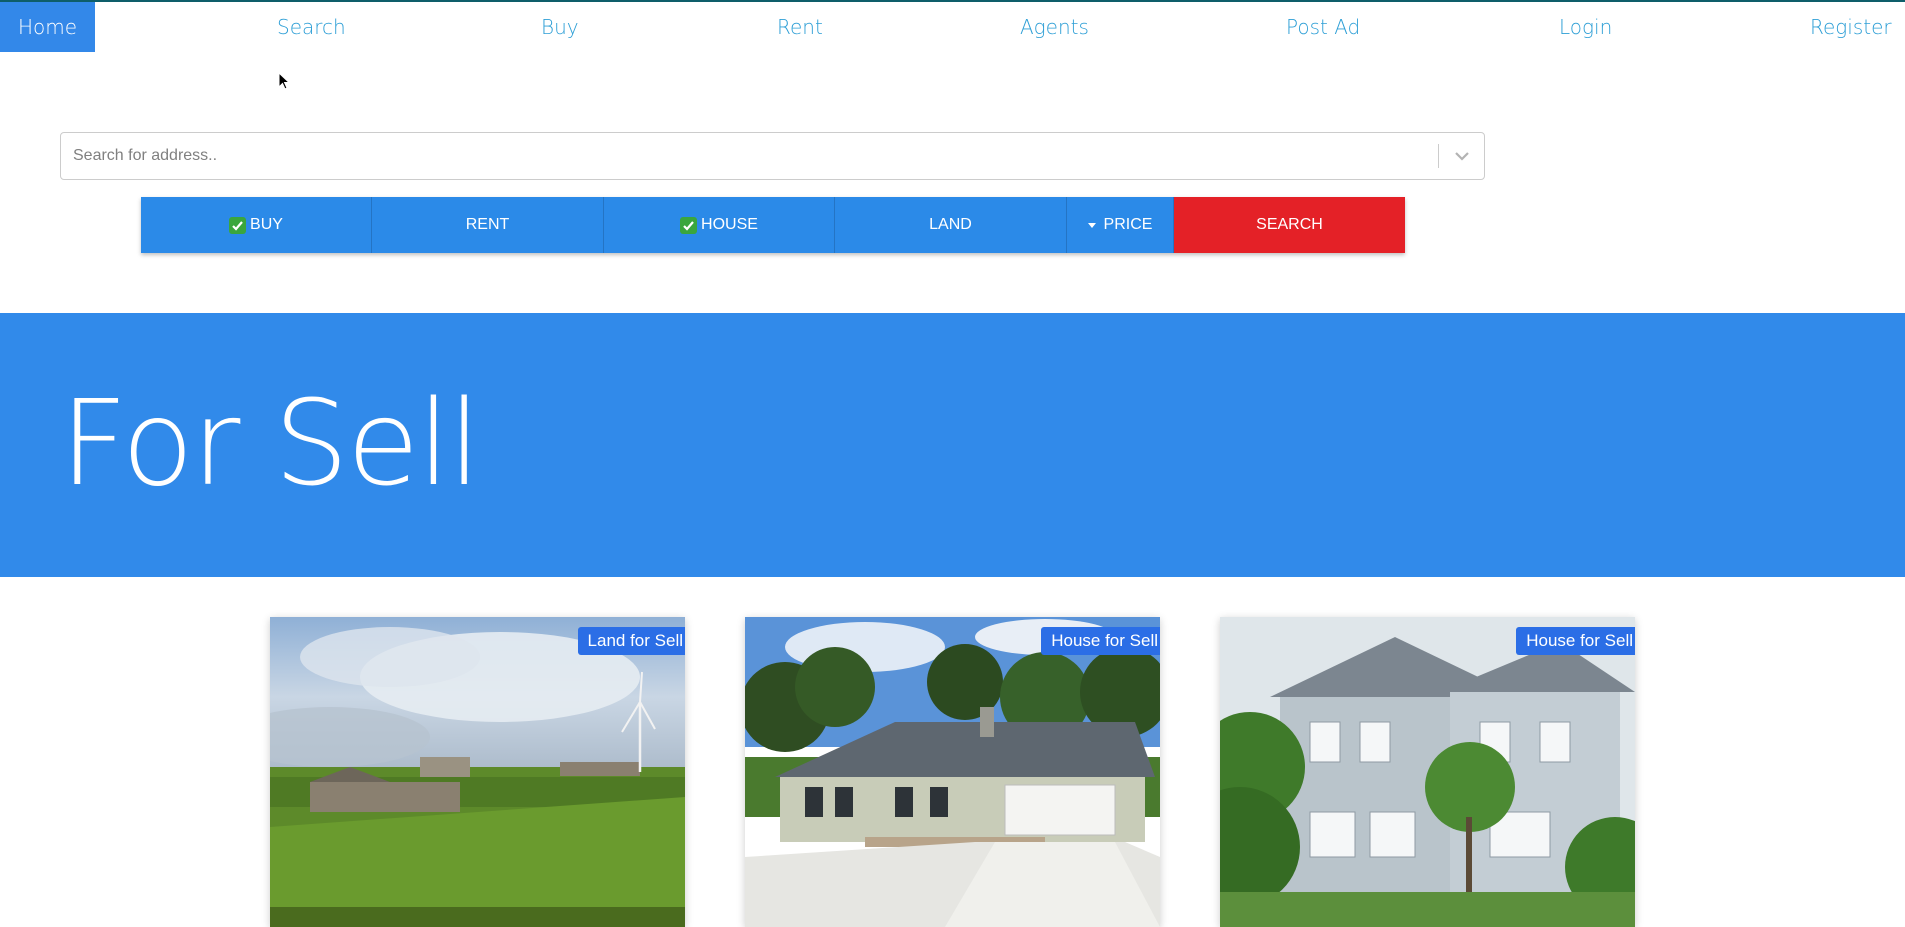 The image size is (1905, 927). I want to click on filter-rent-label: RENT, so click(487, 224).